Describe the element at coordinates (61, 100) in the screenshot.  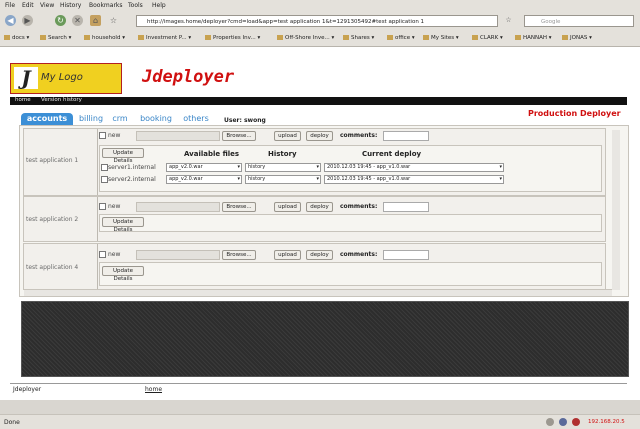
I see `nav-version-history: Version history` at that location.